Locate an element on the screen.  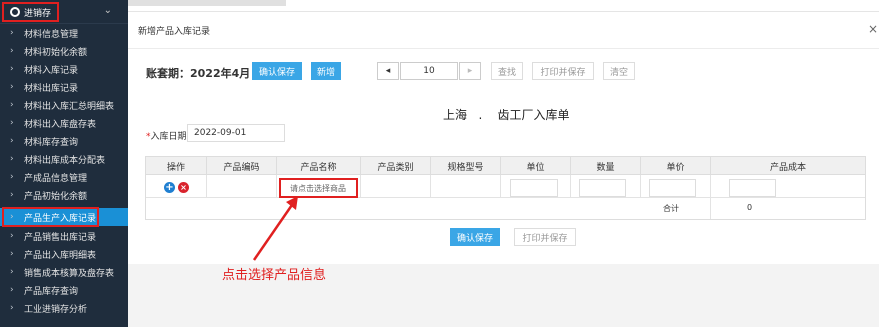
sidebar-item-label: 材料出库记录 is located at coordinates (51, 88).